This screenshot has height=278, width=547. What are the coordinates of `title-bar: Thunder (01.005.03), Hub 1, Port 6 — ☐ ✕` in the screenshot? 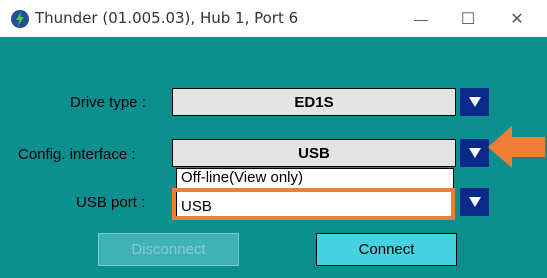 It's located at (273, 18).